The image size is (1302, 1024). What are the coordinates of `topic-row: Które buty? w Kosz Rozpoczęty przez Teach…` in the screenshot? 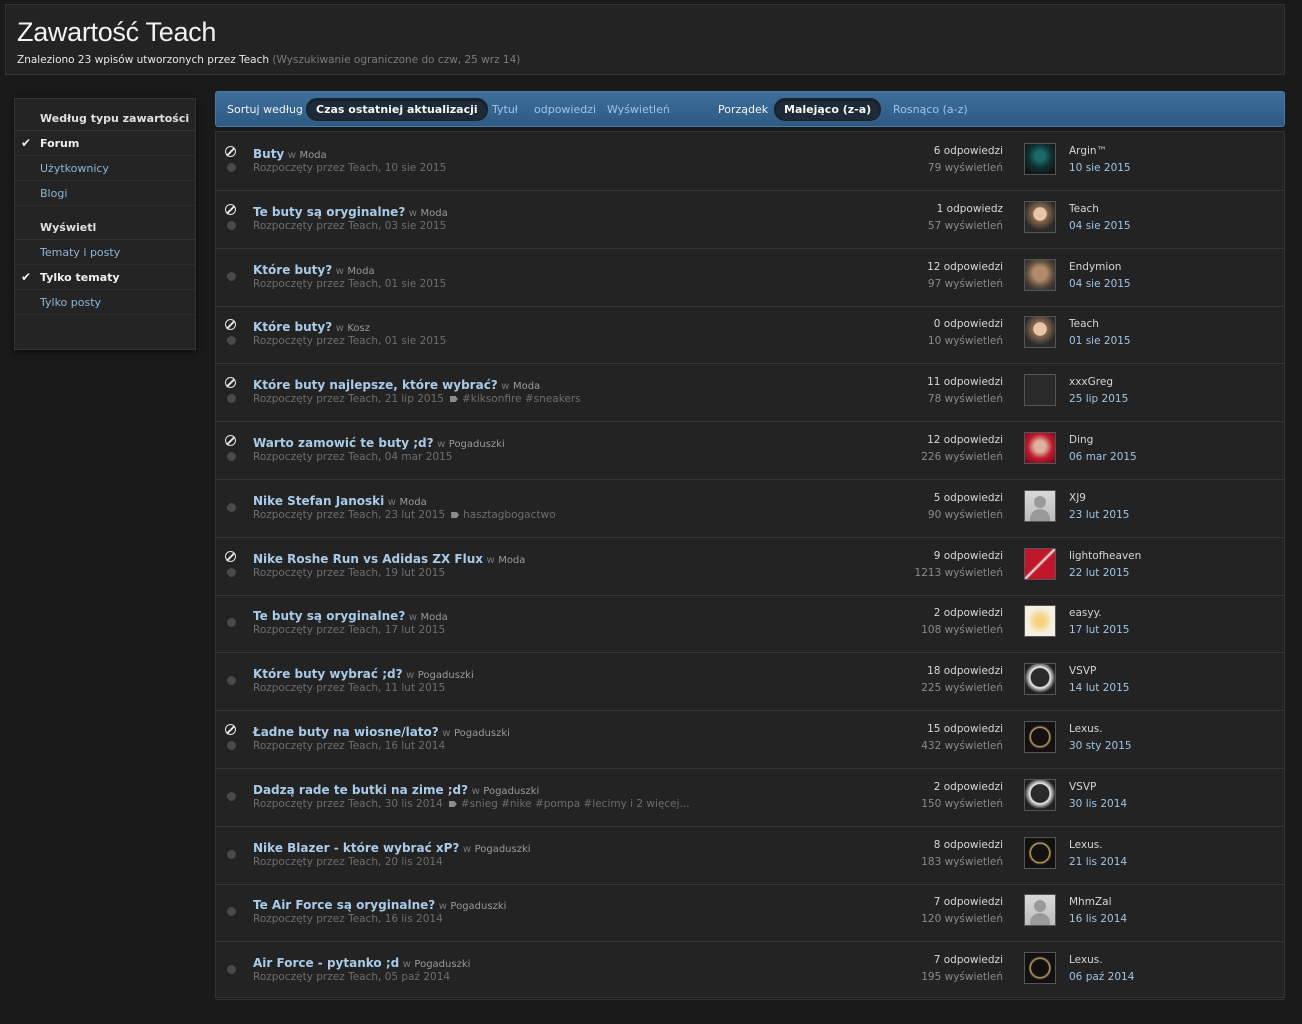 It's located at (750, 334).